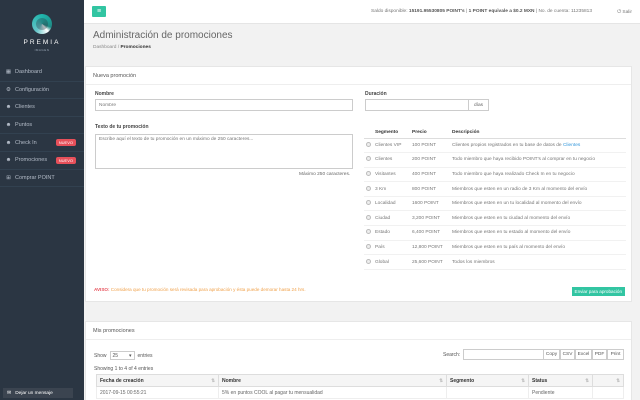  I want to click on hamburger-icon: ≡, so click(99, 11).